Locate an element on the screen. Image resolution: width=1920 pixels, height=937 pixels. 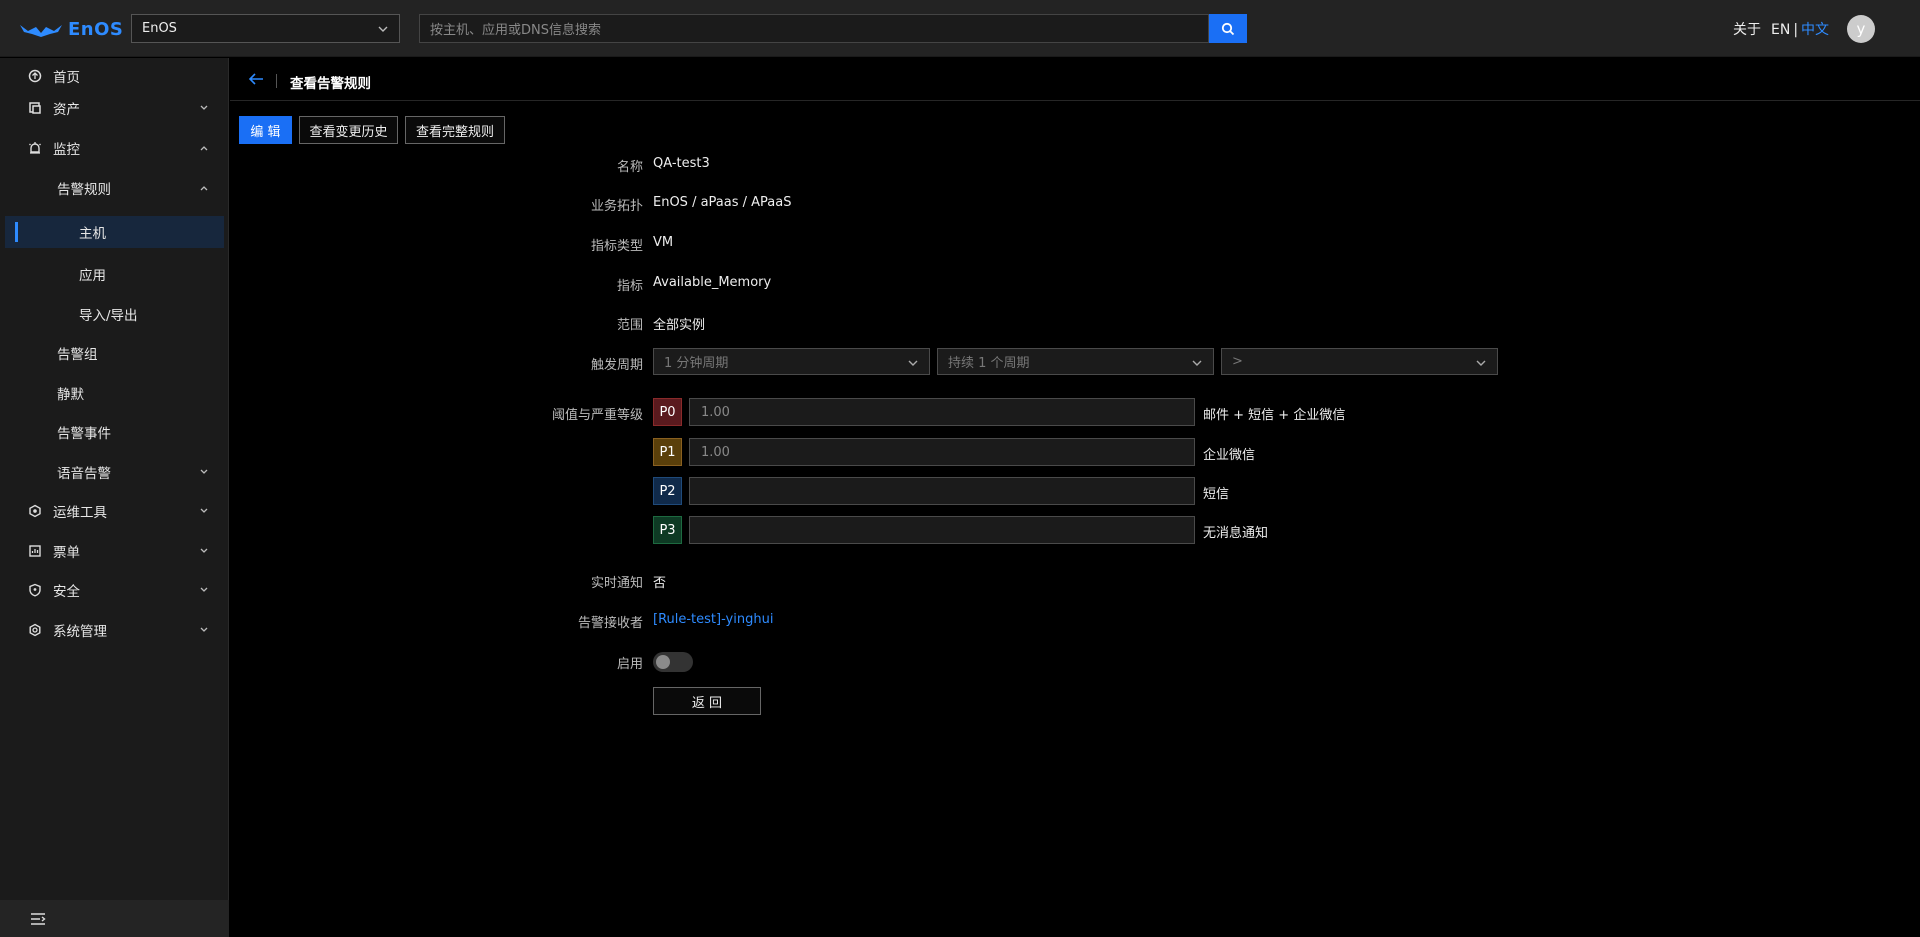
trigger-duration-value: 持续 1 个周期 is located at coordinates (989, 363).